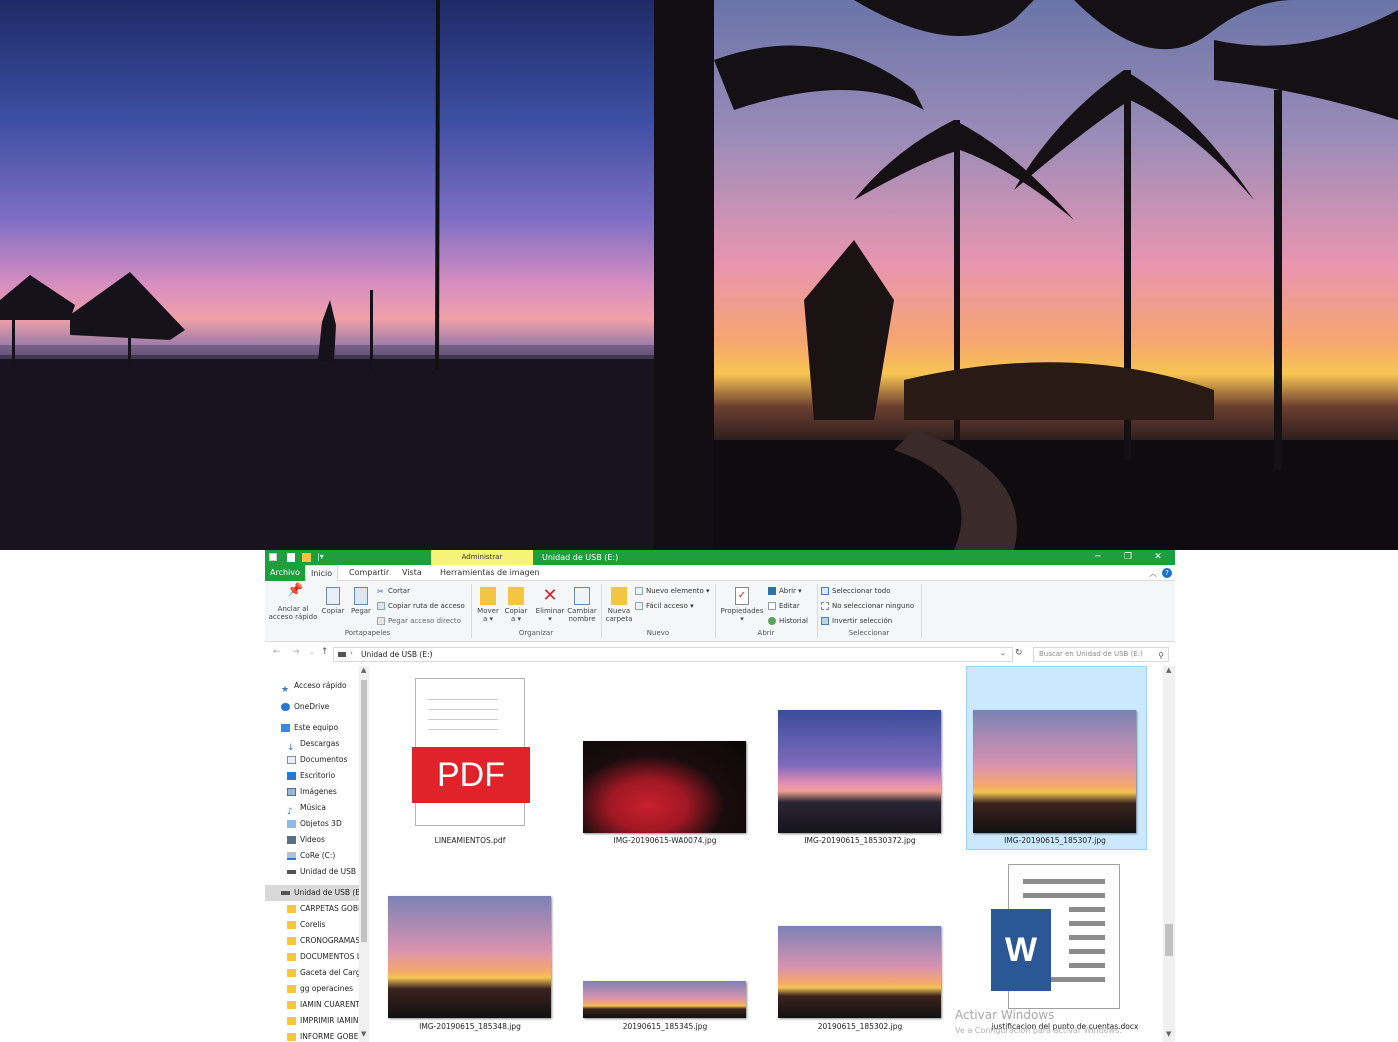 This screenshot has height=1042, width=1398. I want to click on new-folder-icon, so click(619, 596).